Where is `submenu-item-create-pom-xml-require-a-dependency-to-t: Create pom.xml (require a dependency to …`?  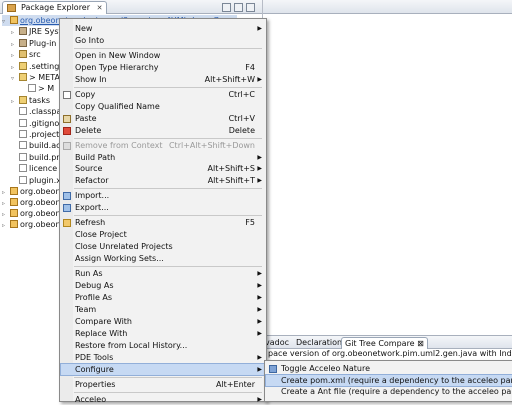
submenu-item-create-pom-xml-require-a-dependency-to-t: Create pom.xml (require a dependency to … is located at coordinates (388, 380).